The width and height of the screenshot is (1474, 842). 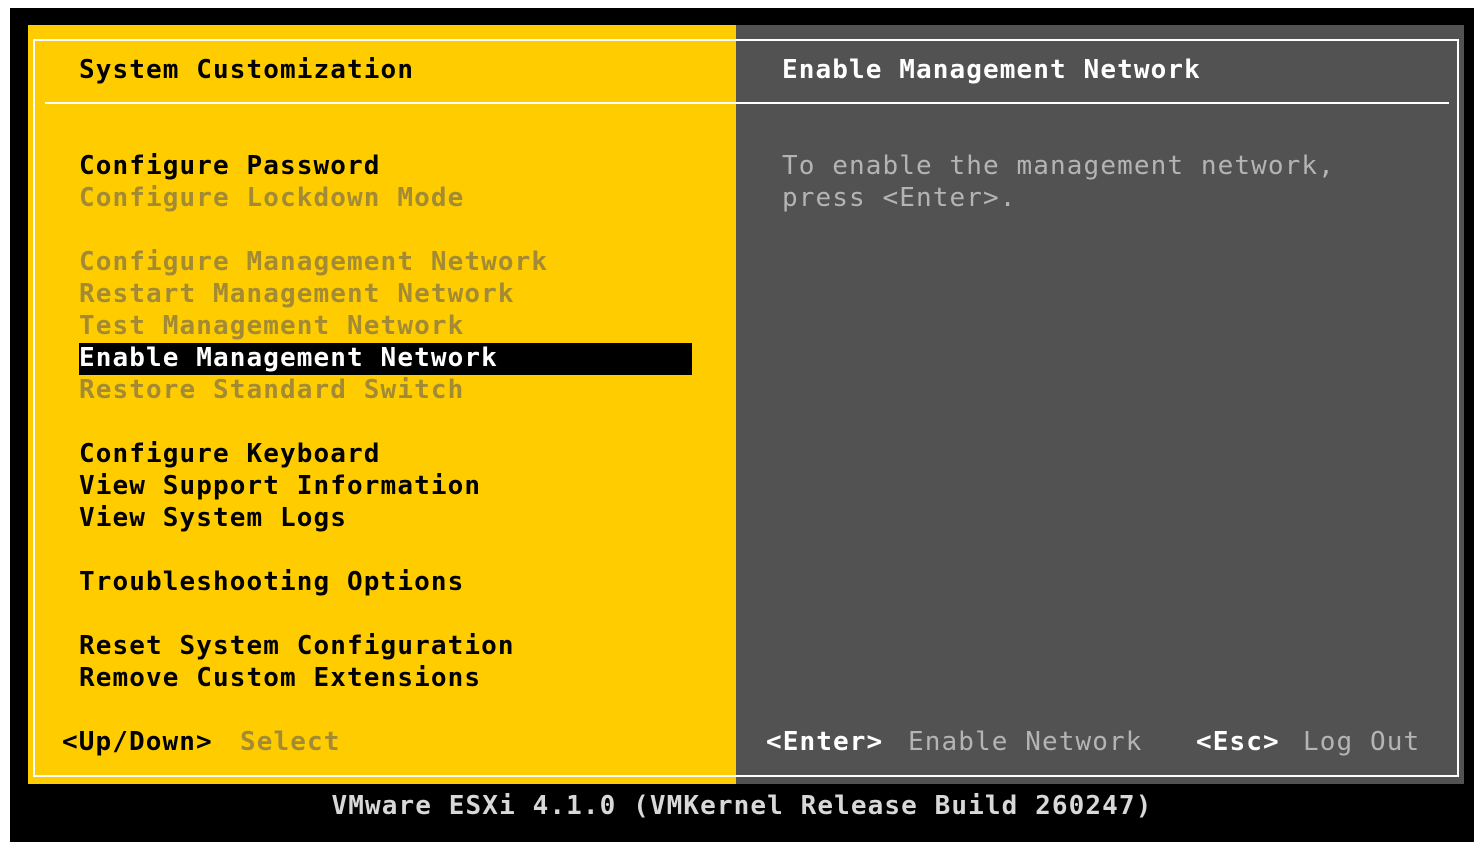 What do you see at coordinates (290, 742) in the screenshot?
I see `hint-action-select: Select` at bounding box center [290, 742].